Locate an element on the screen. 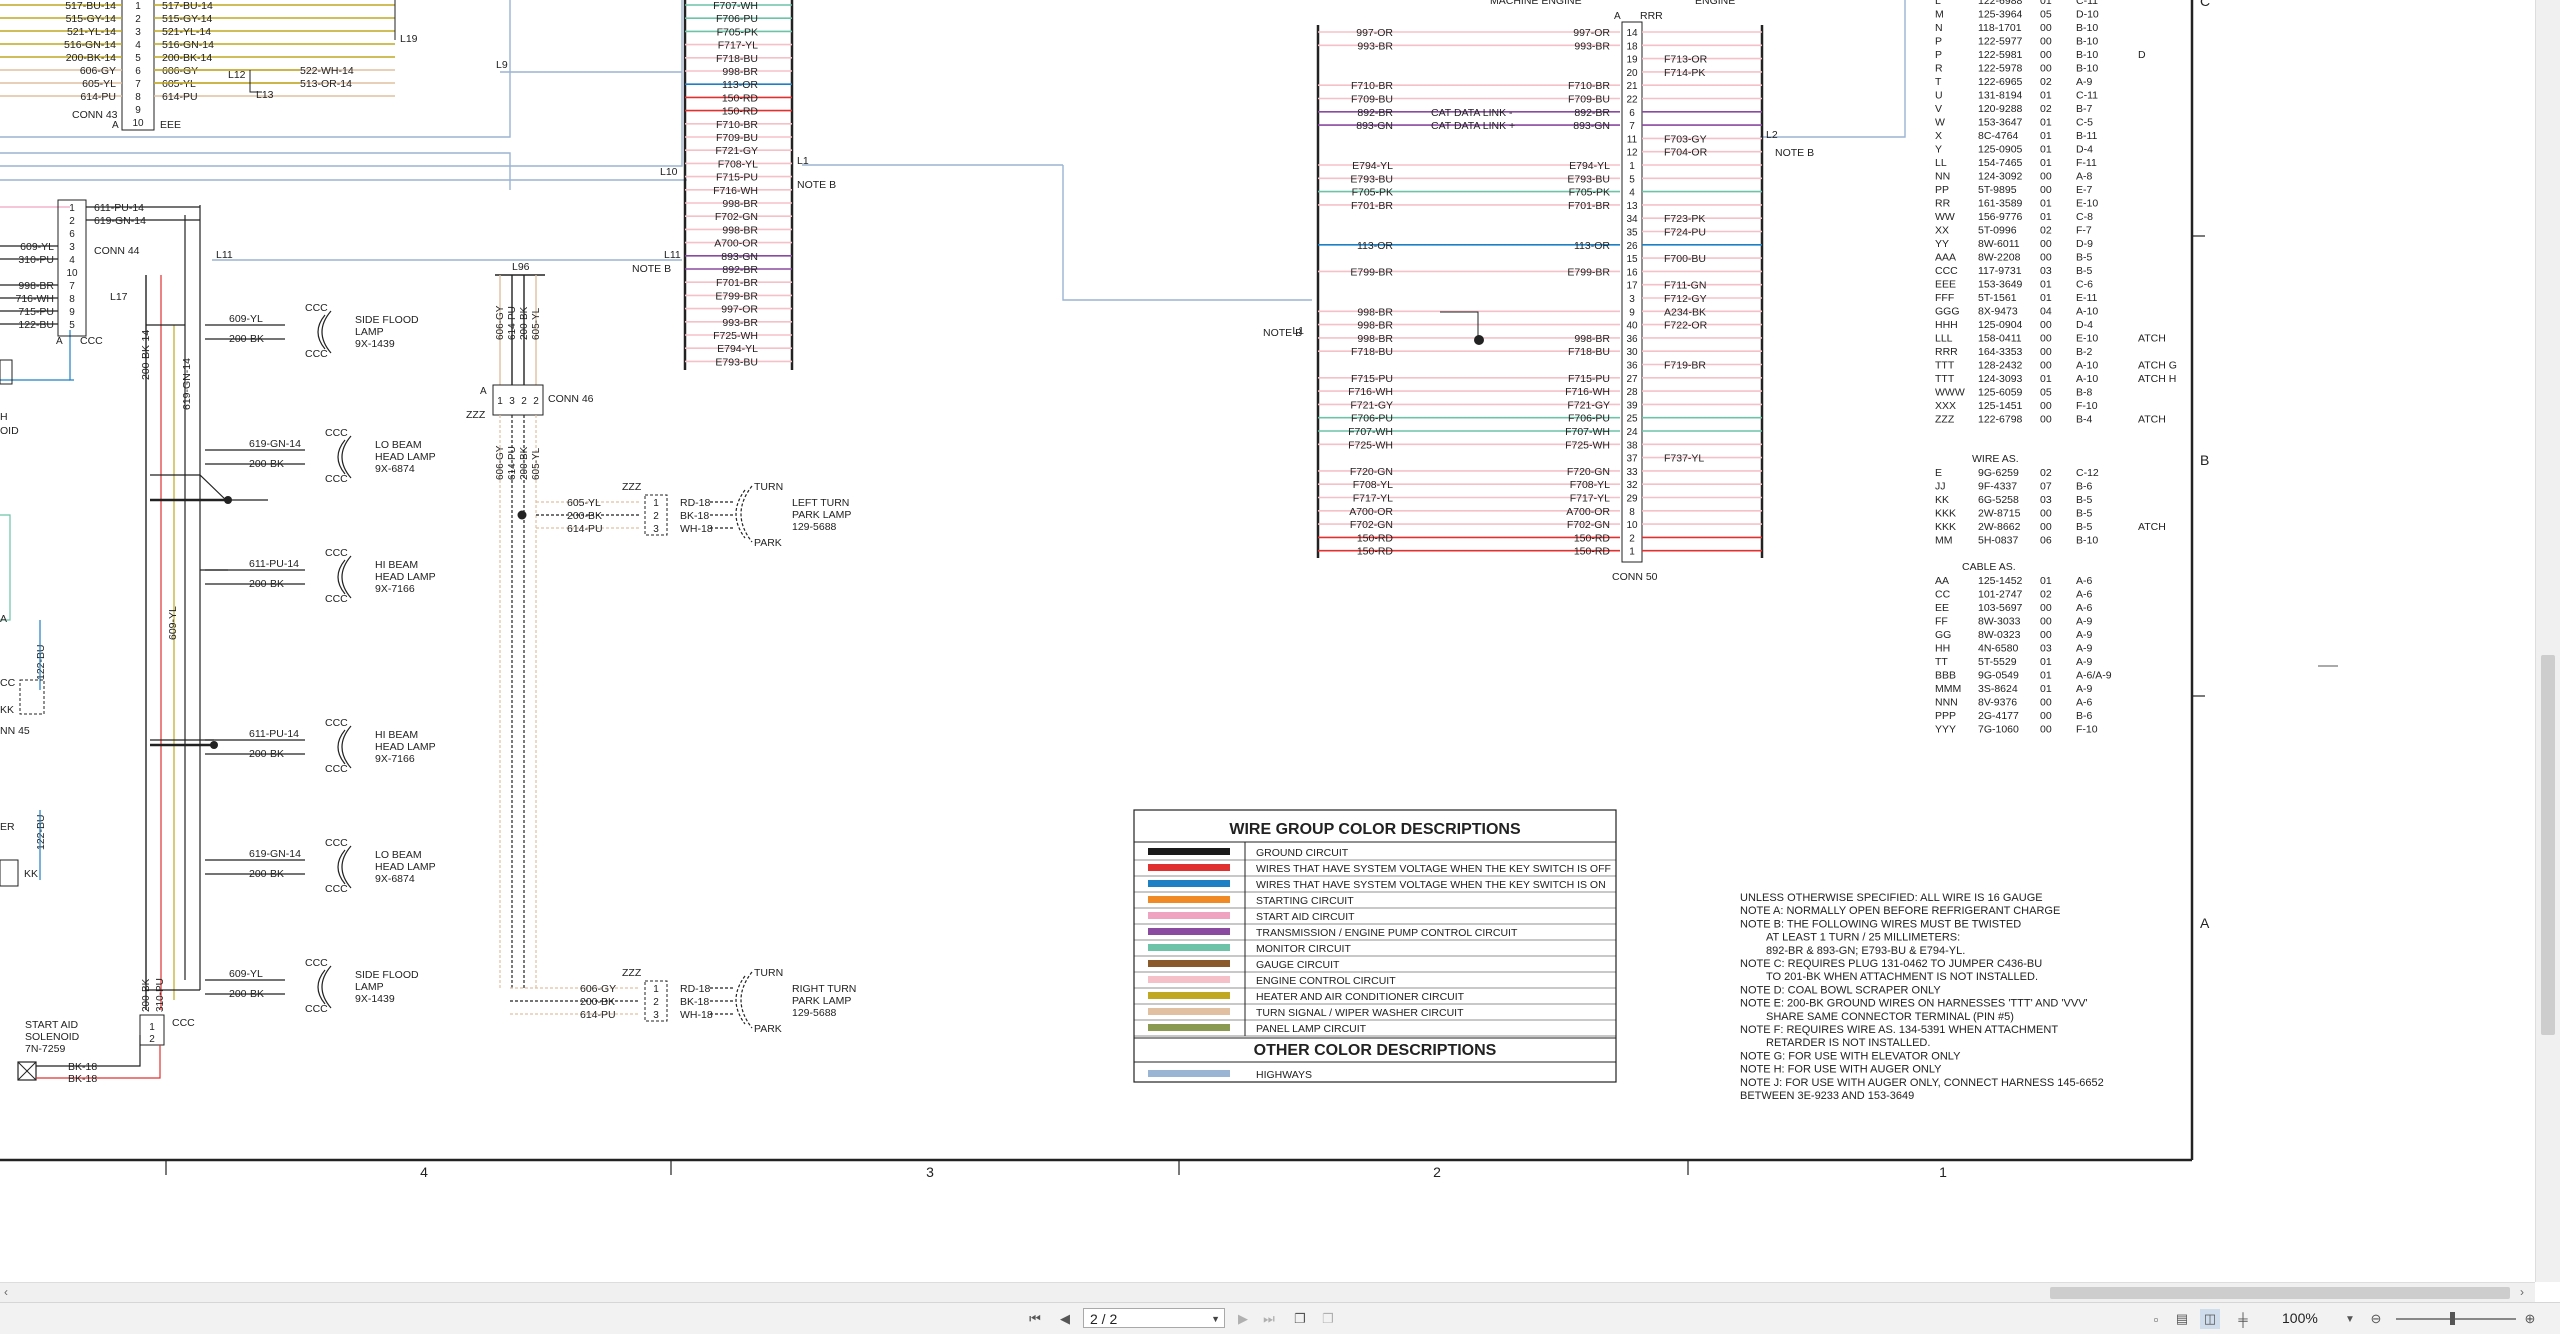 This screenshot has width=2560, height=1334. zoom-level: 100% is located at coordinates (2300, 1318).